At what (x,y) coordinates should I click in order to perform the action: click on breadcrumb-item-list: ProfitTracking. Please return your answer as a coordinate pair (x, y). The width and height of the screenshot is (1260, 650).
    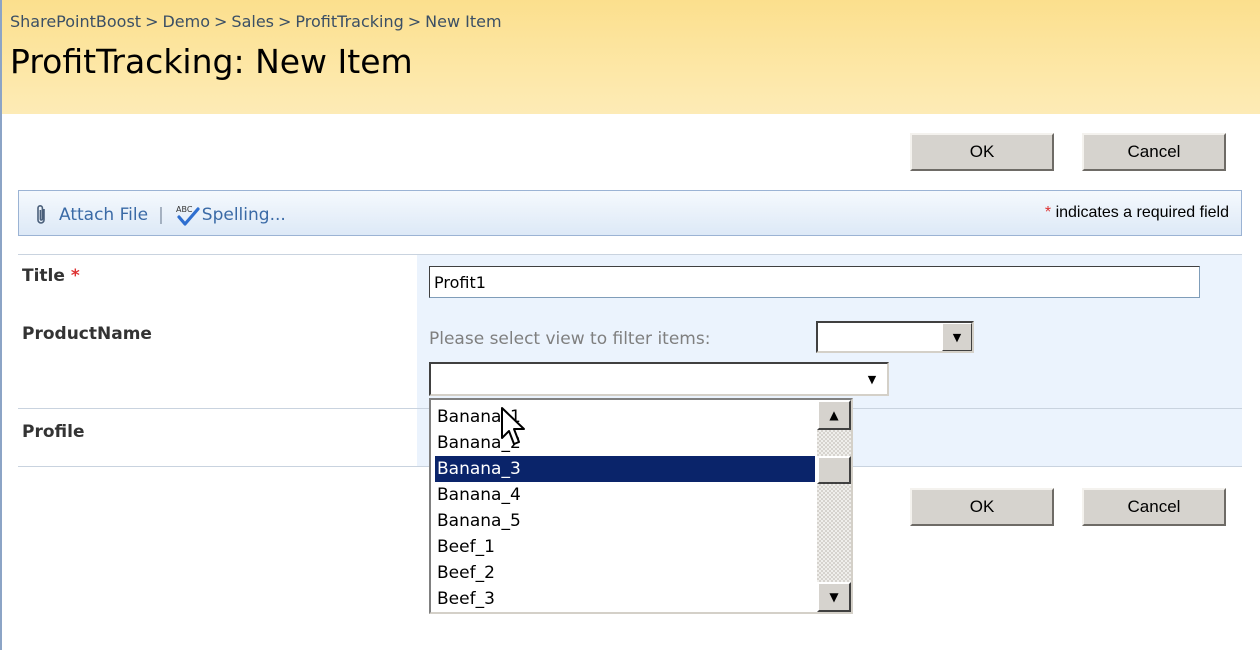
    Looking at the image, I should click on (349, 21).